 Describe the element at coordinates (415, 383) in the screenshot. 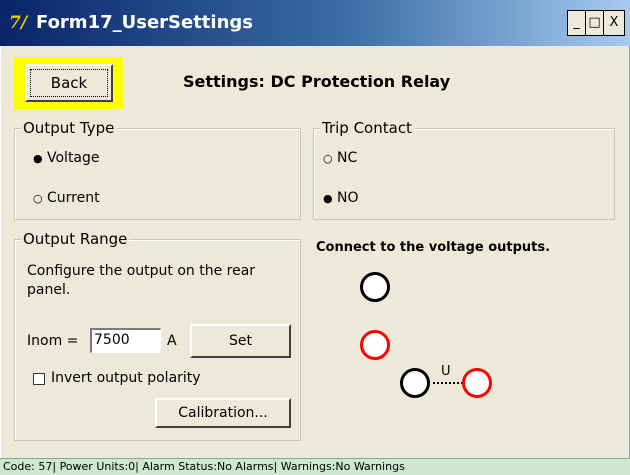

I see `terminal-black-bottom` at that location.